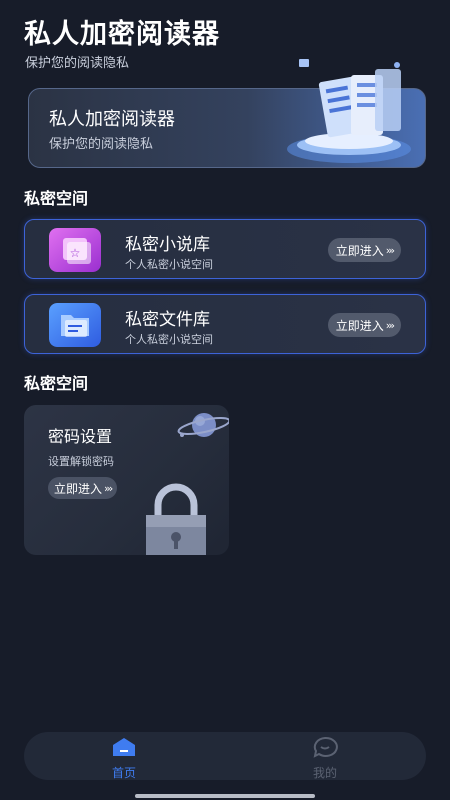 This screenshot has width=450, height=800. Describe the element at coordinates (101, 144) in the screenshot. I see `hero-subtitle: 保护您的阅读隐私` at that location.